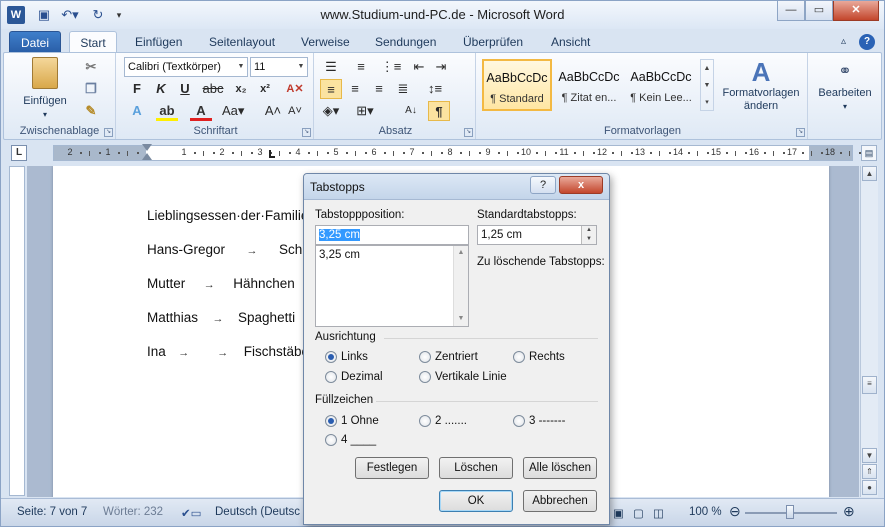  I want to click on list-scrollbar: ▲ ▼, so click(460, 286).